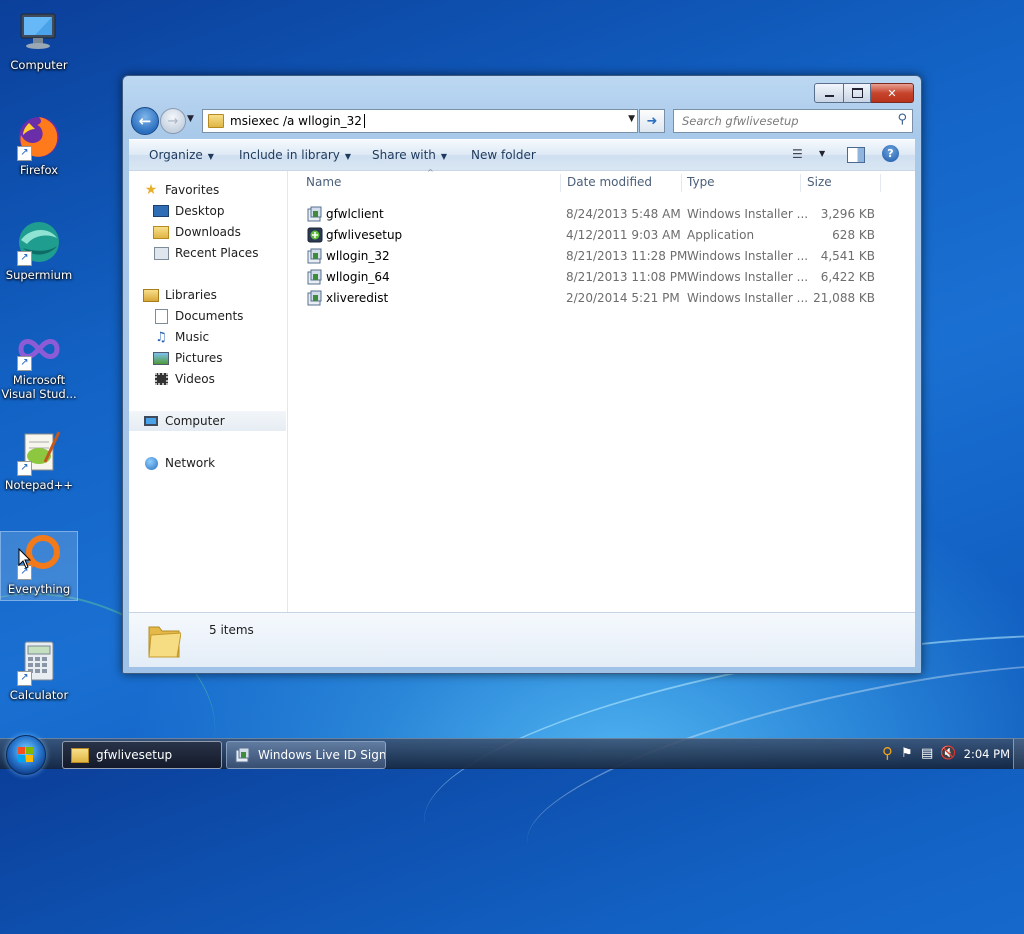 The width and height of the screenshot is (1024, 934). I want to click on change-view-button: ☰, so click(797, 154).